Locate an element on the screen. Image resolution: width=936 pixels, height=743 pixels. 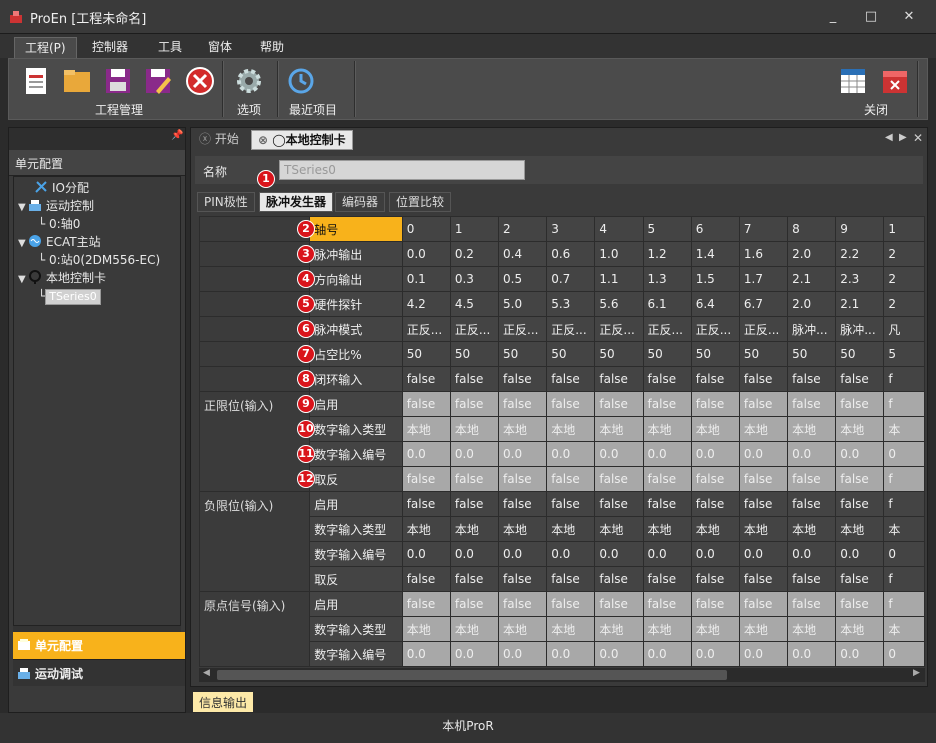
tab-scroll-right-icon: ▶ is located at coordinates (903, 137).